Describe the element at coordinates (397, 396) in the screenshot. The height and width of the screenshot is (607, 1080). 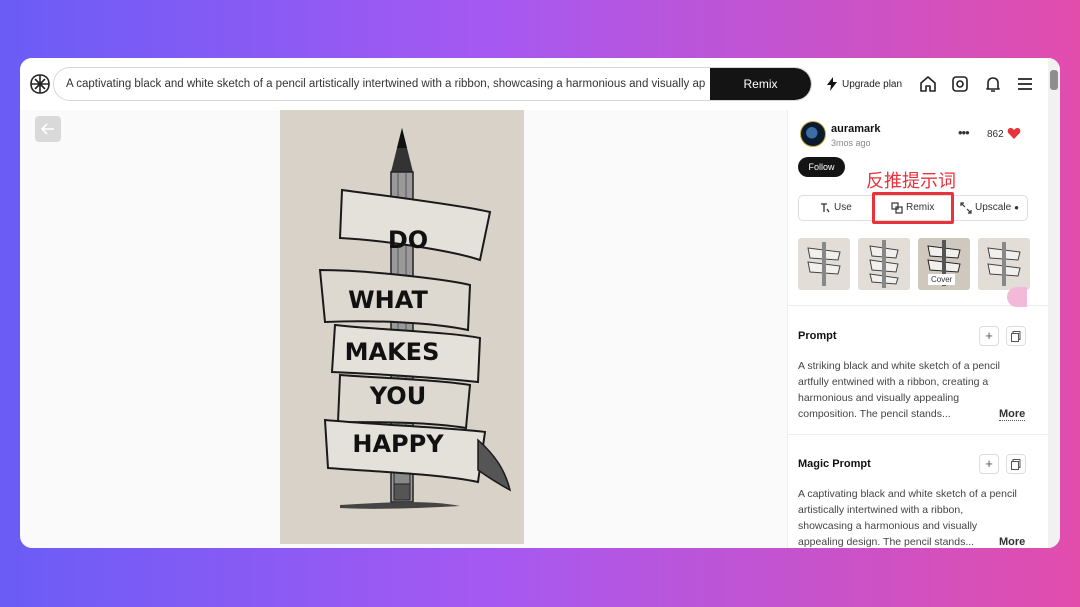
I see `artwork-word: YOU` at that location.